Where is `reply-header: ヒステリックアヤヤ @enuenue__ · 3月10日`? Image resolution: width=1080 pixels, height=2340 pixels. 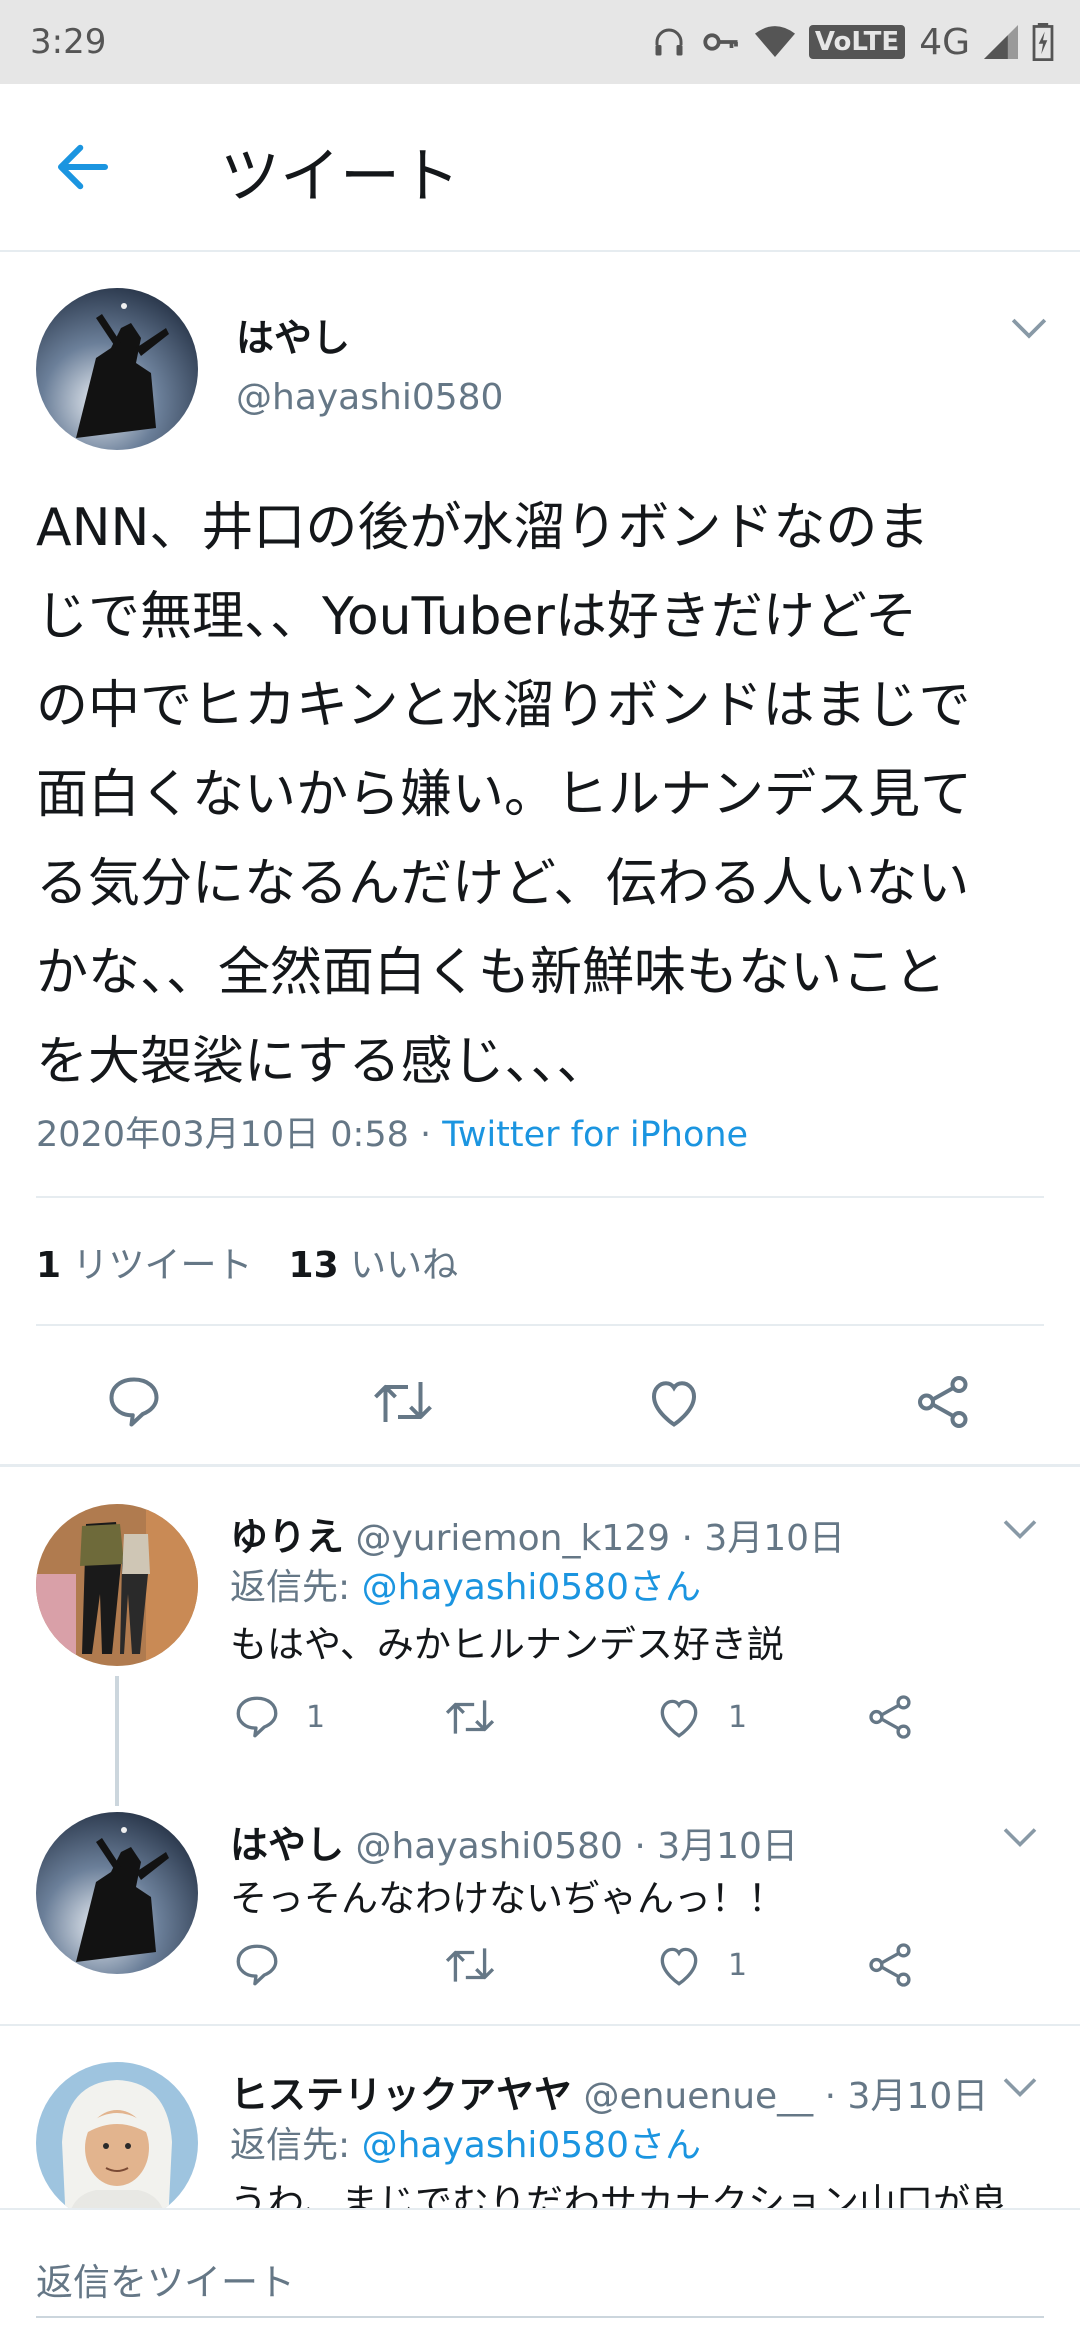 reply-header: ヒステリックアヤヤ @enuenue__ · 3月10日 is located at coordinates (609, 2091).